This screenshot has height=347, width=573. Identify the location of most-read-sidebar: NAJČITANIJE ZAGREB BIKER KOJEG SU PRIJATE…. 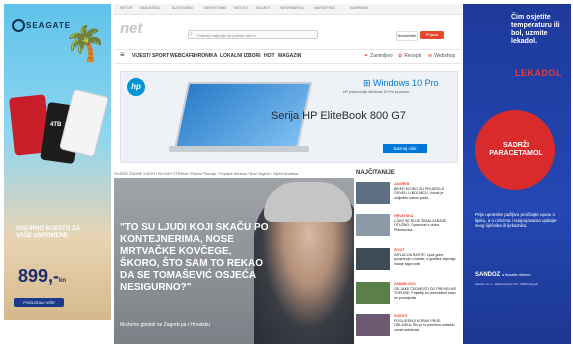
(408, 257).